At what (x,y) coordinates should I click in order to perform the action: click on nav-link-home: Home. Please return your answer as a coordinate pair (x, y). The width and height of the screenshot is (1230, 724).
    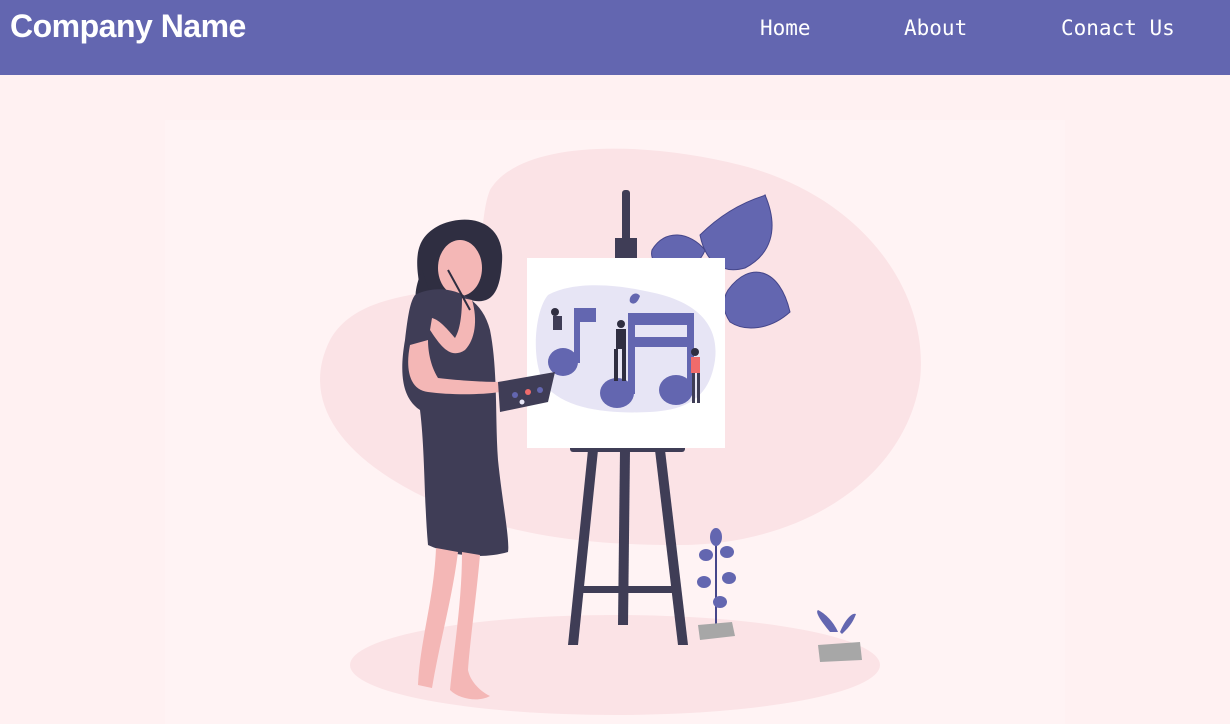
    Looking at the image, I should click on (785, 28).